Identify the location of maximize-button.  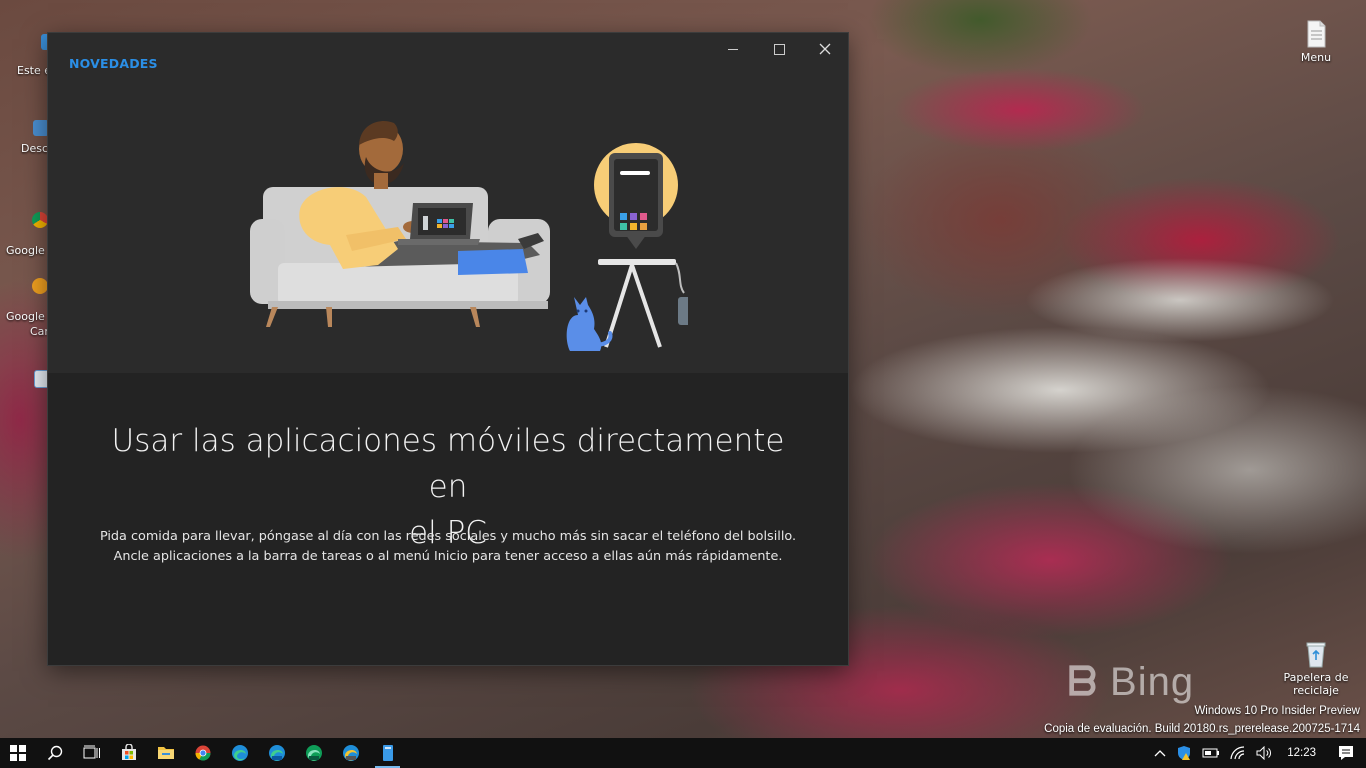
(779, 49).